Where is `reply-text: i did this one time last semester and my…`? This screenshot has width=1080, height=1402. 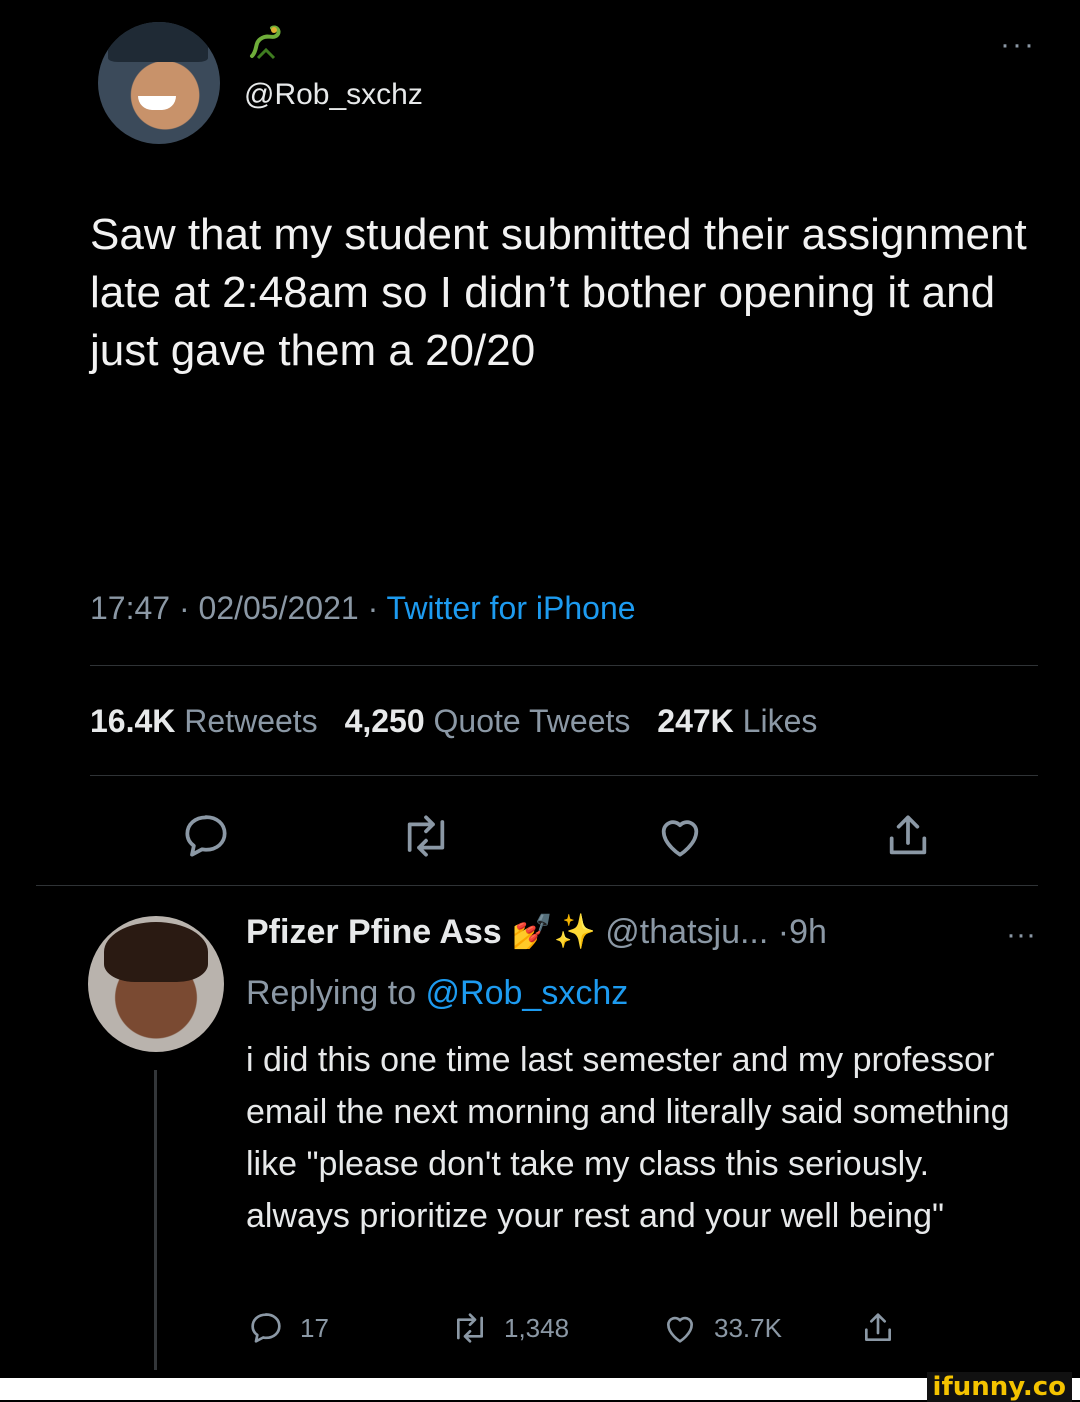 reply-text: i did this one time last semester and my… is located at coordinates (628, 1138).